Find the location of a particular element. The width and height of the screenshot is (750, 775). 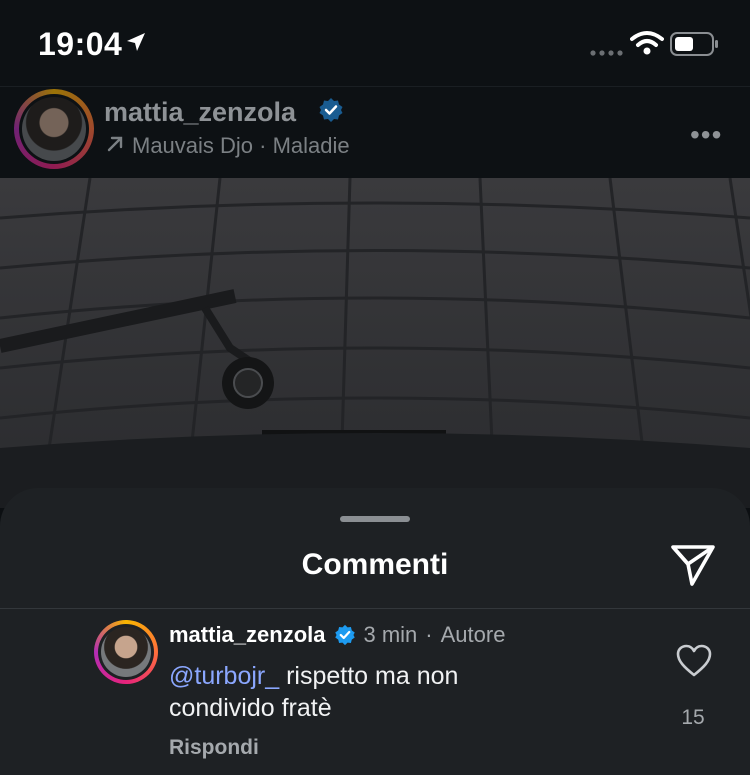

post-username: mattia_zenzola is located at coordinates (200, 112).